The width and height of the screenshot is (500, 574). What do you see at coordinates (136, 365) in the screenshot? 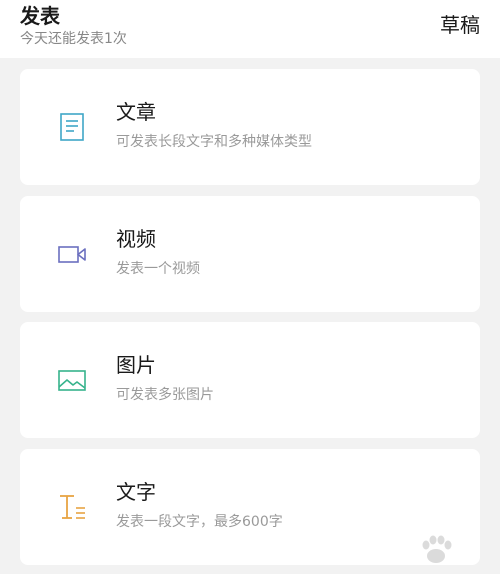
I see `card-title-image: 图片` at bounding box center [136, 365].